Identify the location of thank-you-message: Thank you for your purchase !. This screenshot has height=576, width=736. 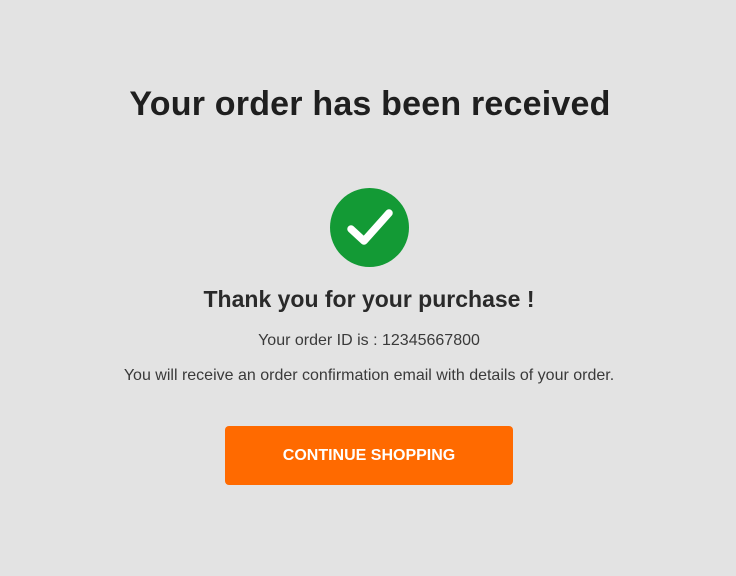
(369, 299).